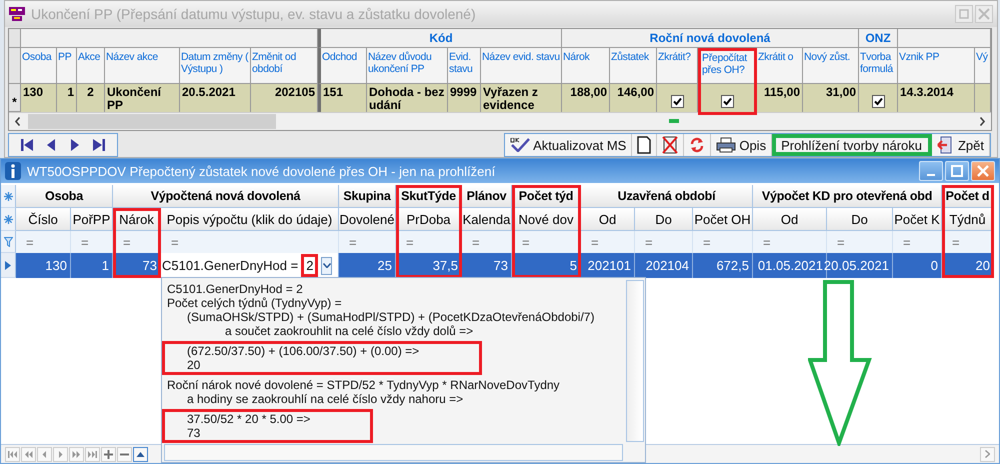  I want to click on up-triangle-icon, so click(140, 454).